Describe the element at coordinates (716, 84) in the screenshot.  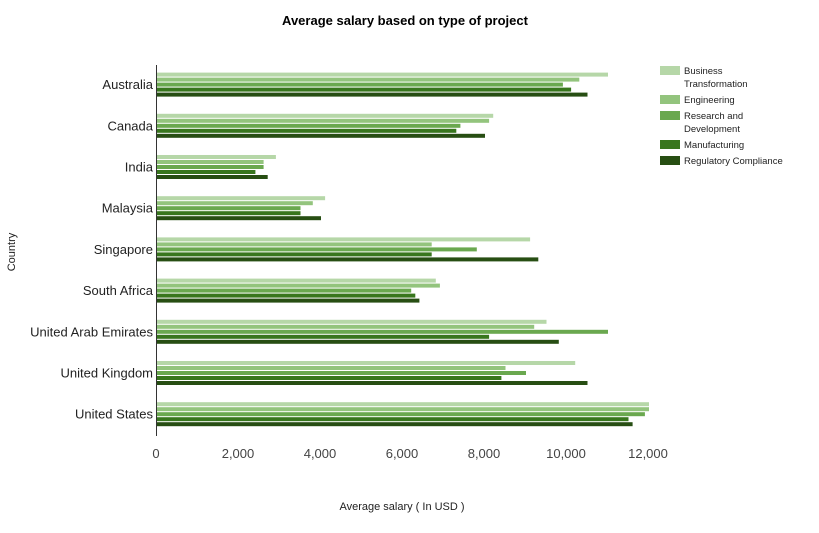
I see `legend-label: Transformation` at that location.